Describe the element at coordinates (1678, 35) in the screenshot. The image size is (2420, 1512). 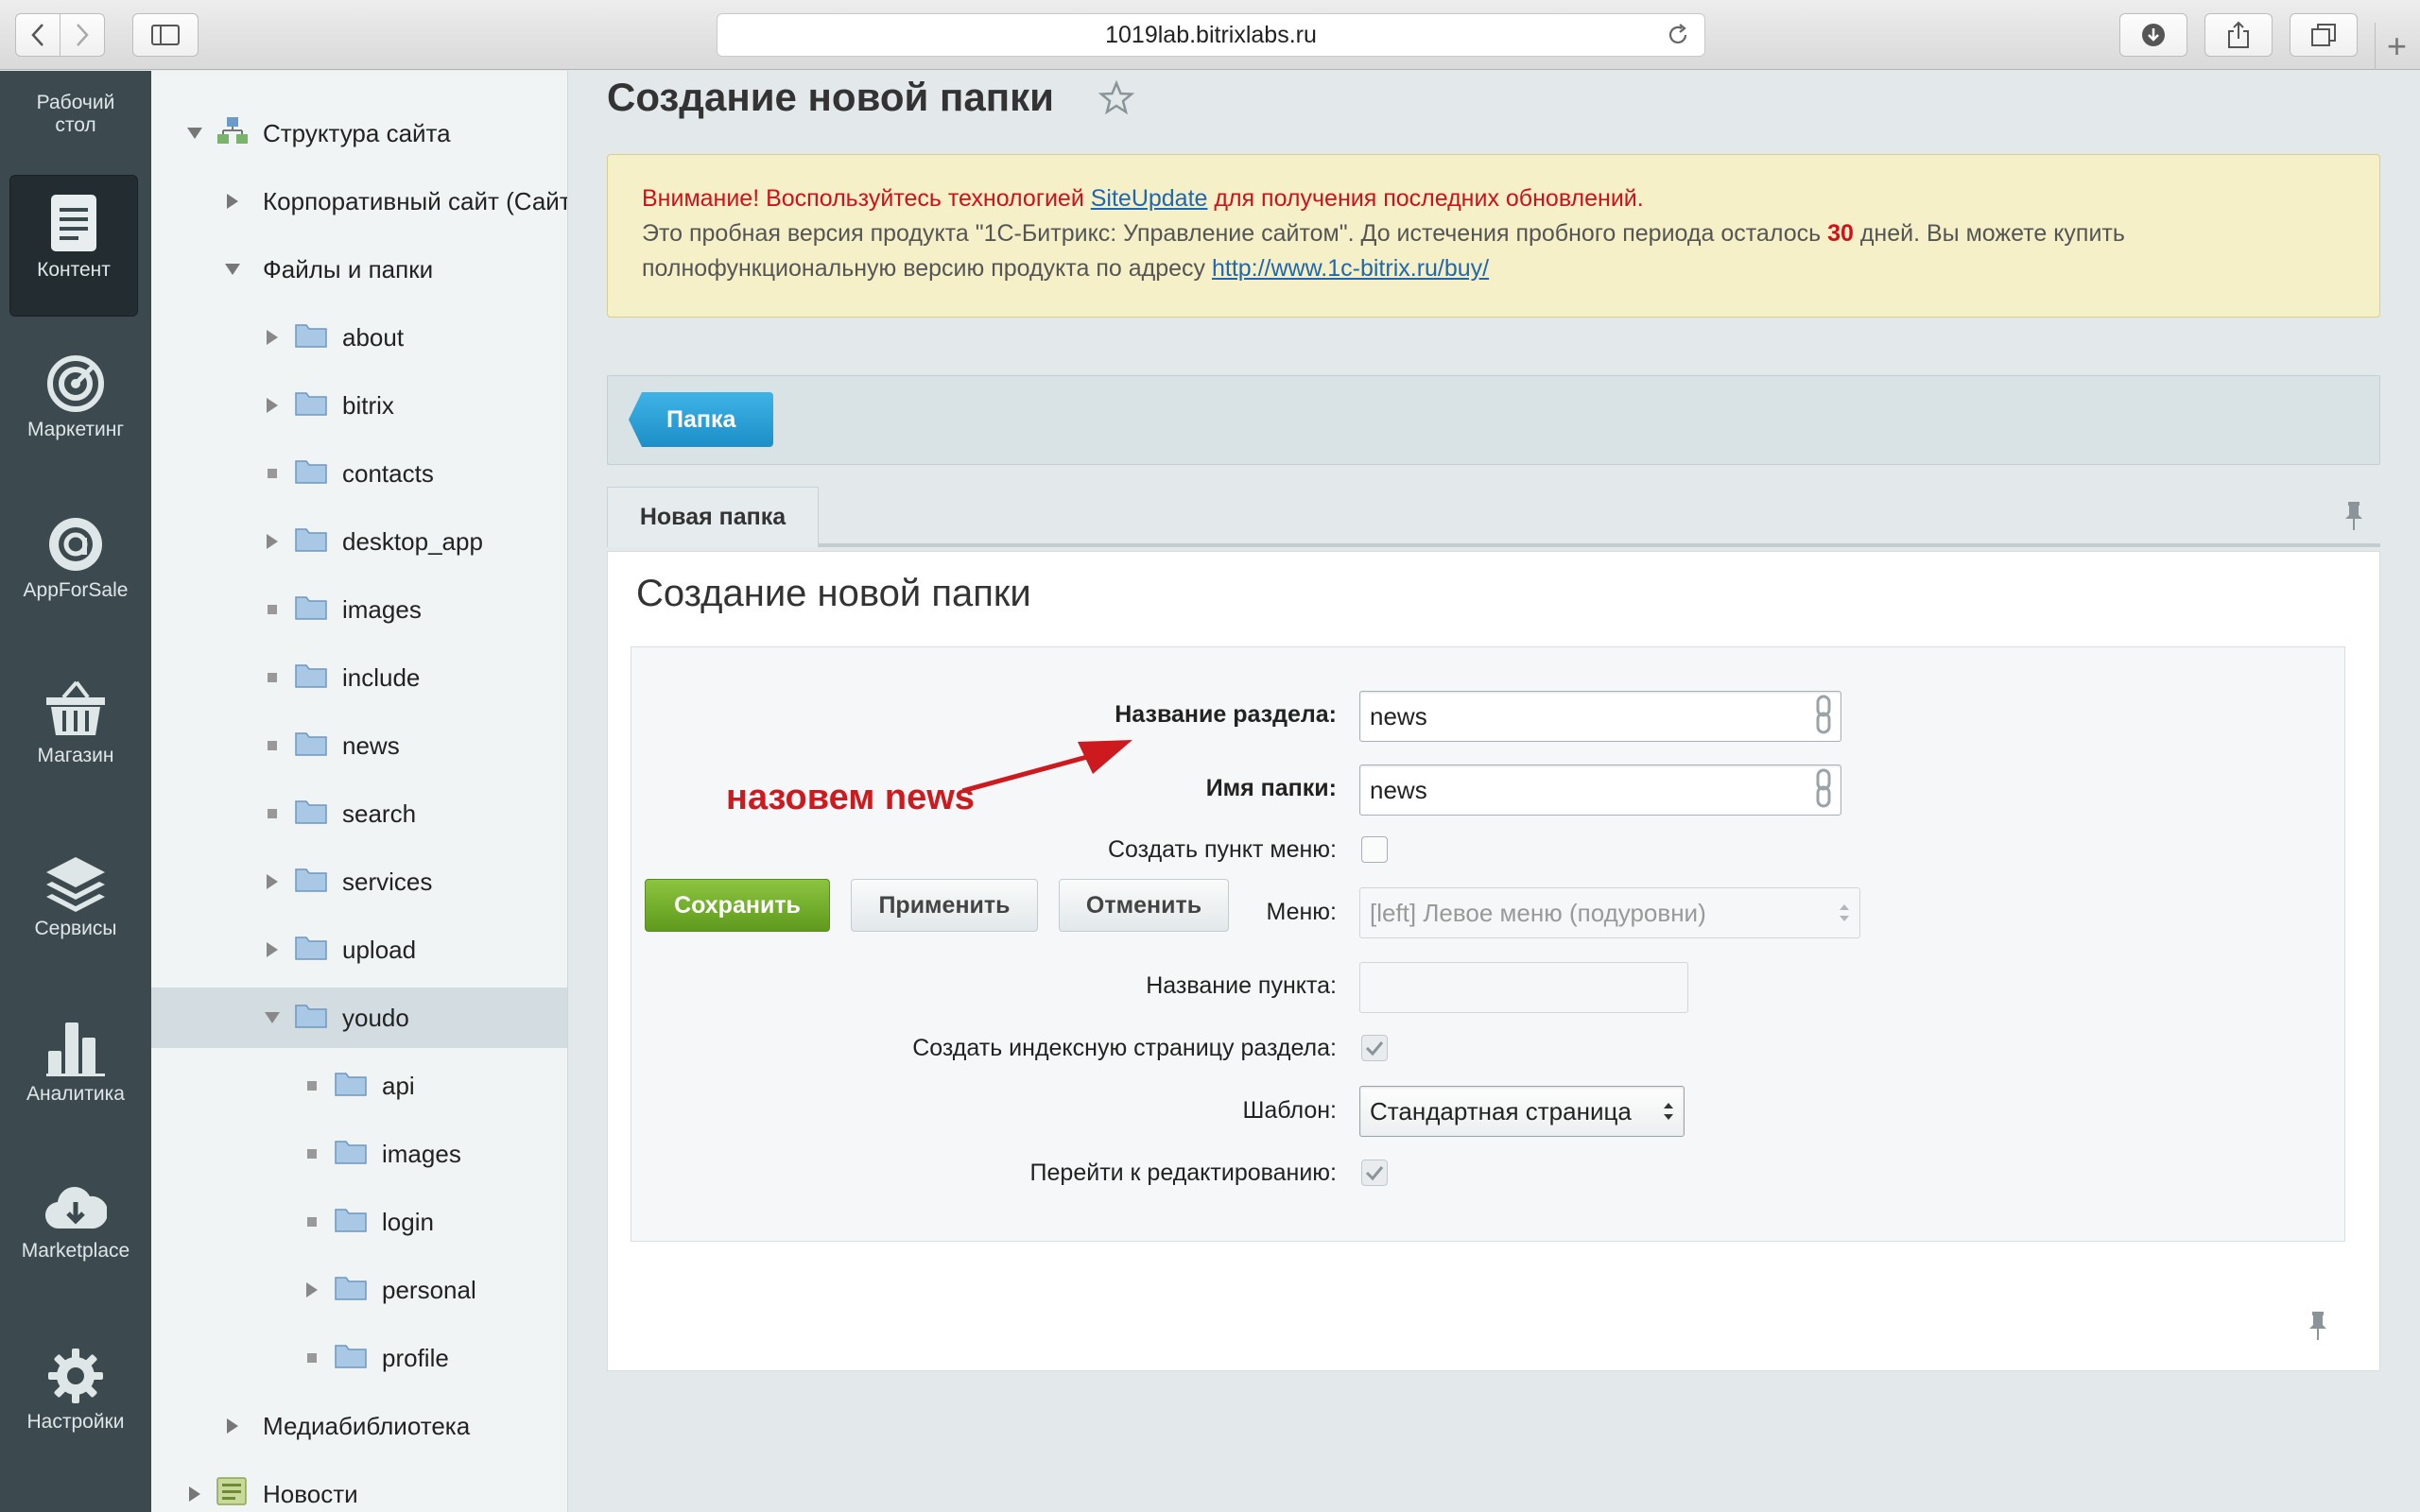
I see `reload-icon` at that location.